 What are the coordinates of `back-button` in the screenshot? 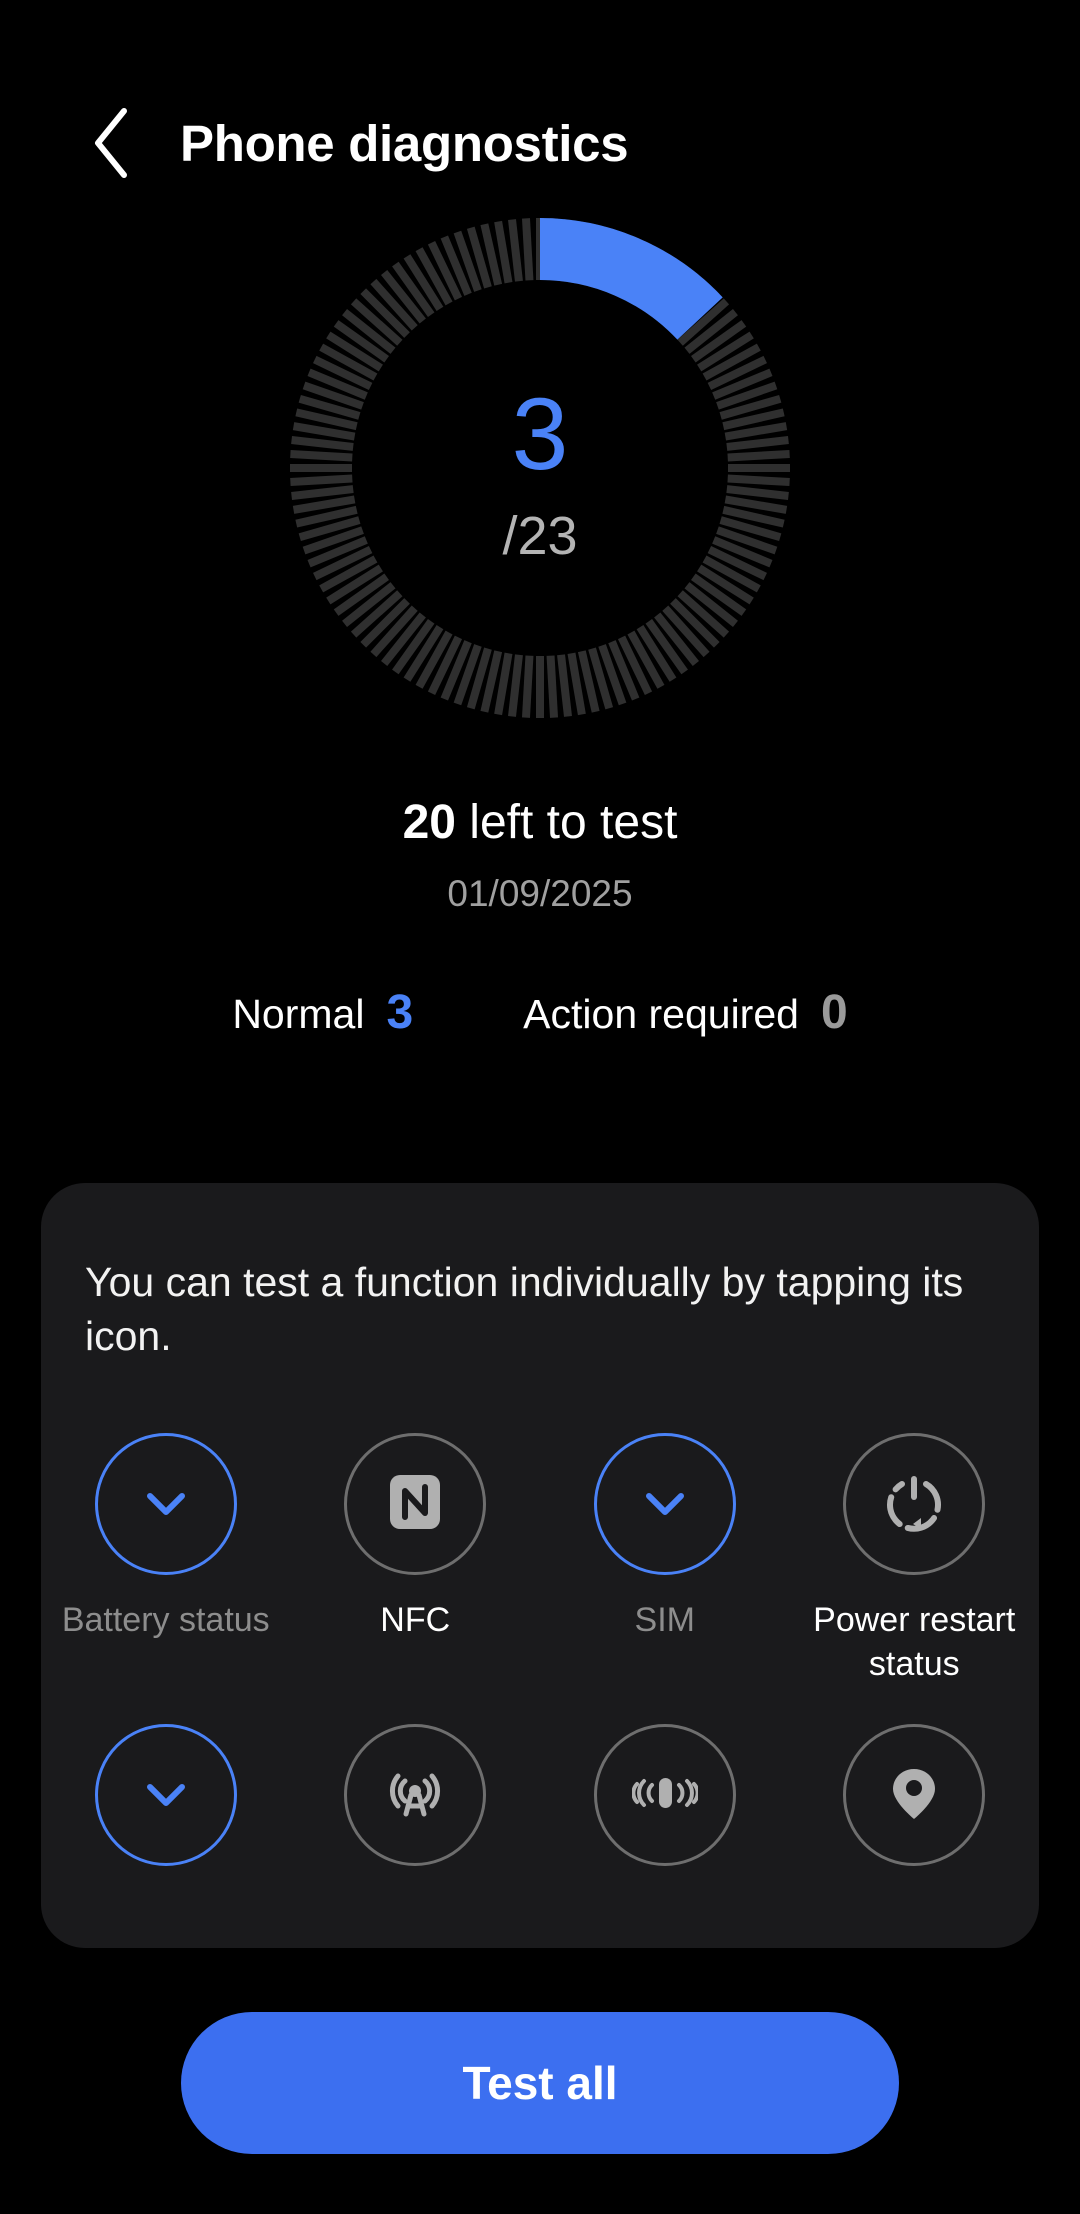 It's located at (110, 143).